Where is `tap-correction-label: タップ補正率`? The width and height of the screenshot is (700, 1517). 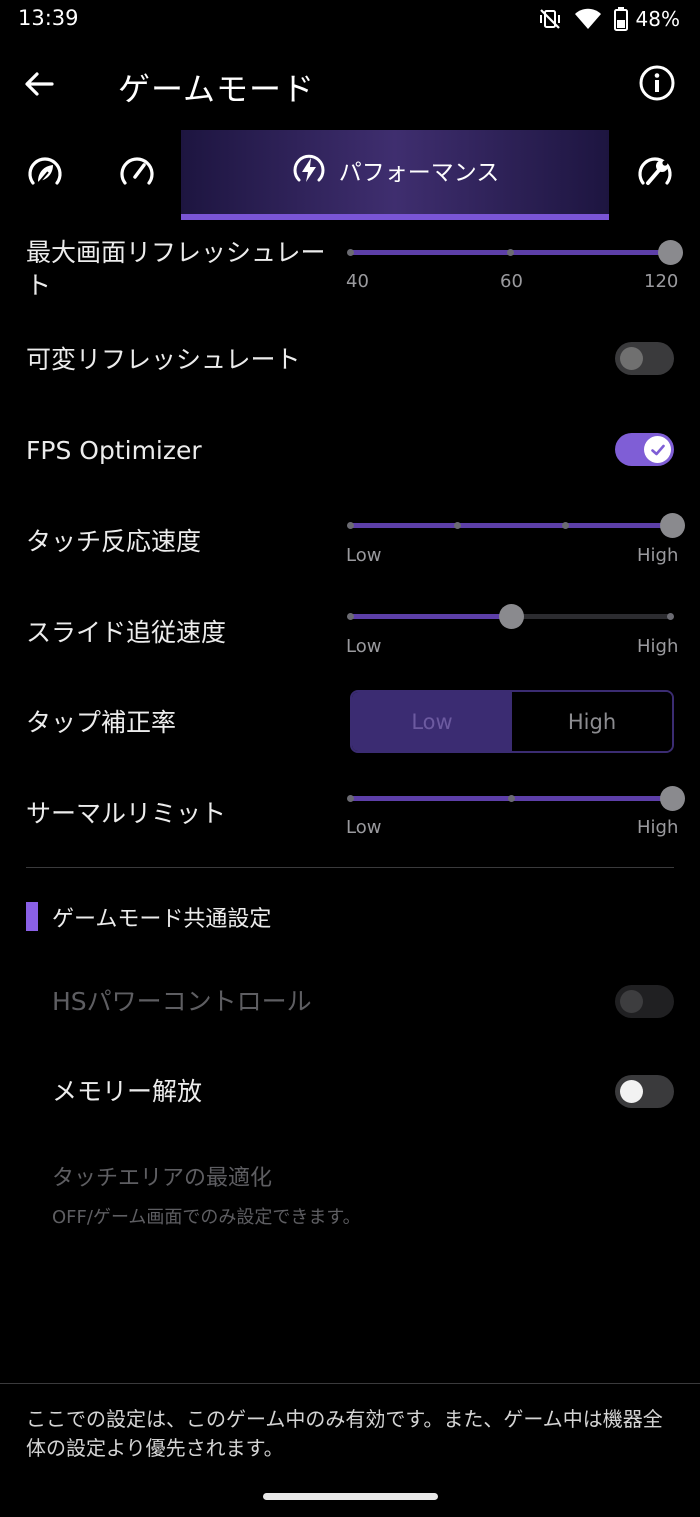
tap-correction-label: タップ補正率 is located at coordinates (101, 722).